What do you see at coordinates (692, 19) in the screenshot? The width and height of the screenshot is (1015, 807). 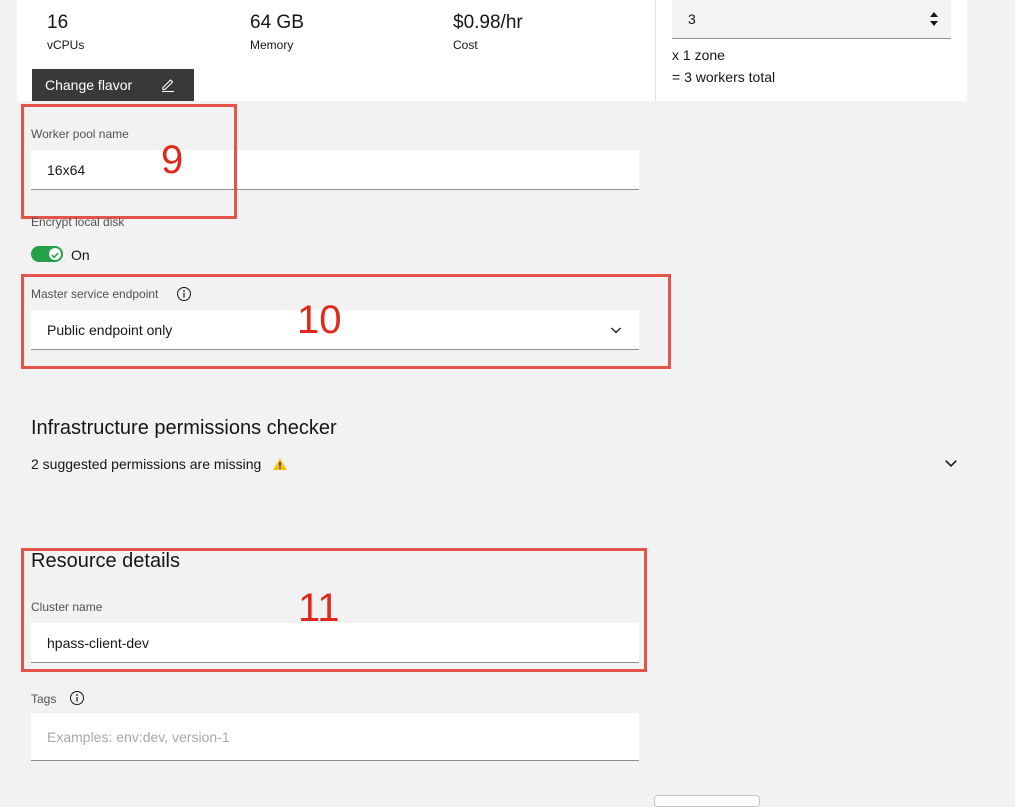 I see `workers-per-zone-value: 3` at bounding box center [692, 19].